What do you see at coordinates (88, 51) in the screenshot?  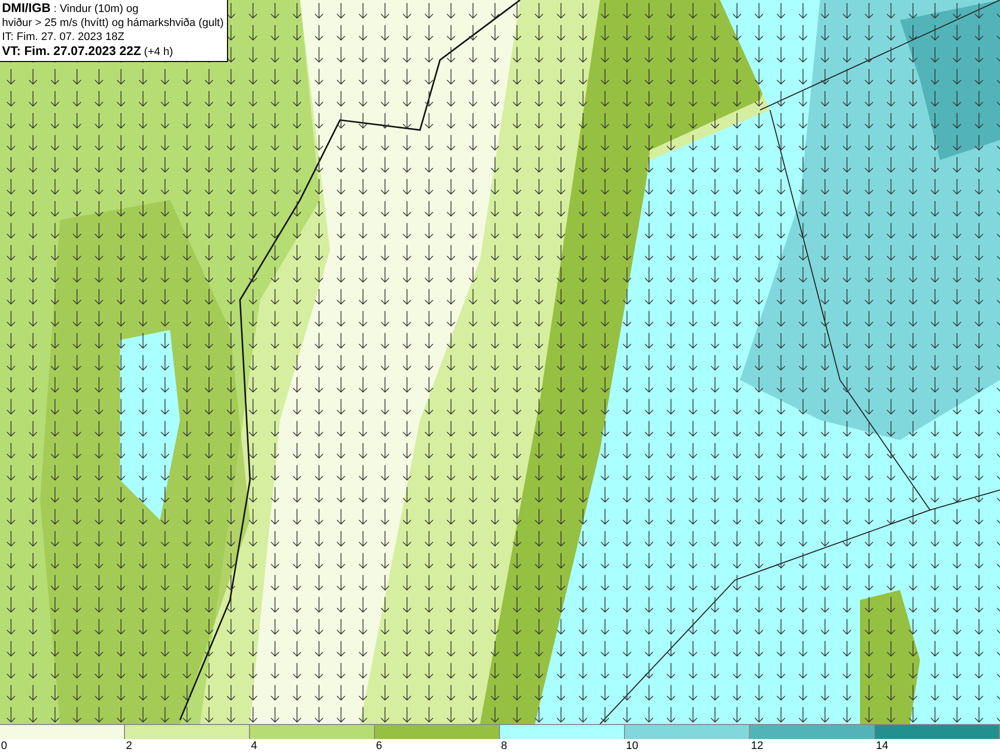 I see `title-line: VT: Fim. 27.07.2023 22Z (+4 h)` at bounding box center [88, 51].